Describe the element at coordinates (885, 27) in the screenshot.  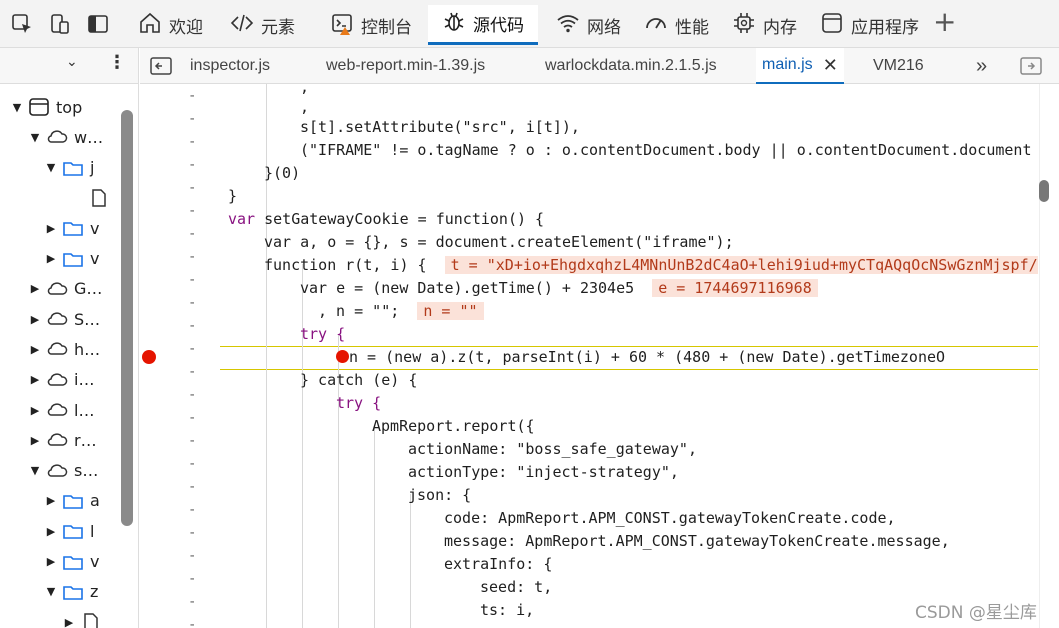
I see `tab-label: 应用程序` at that location.